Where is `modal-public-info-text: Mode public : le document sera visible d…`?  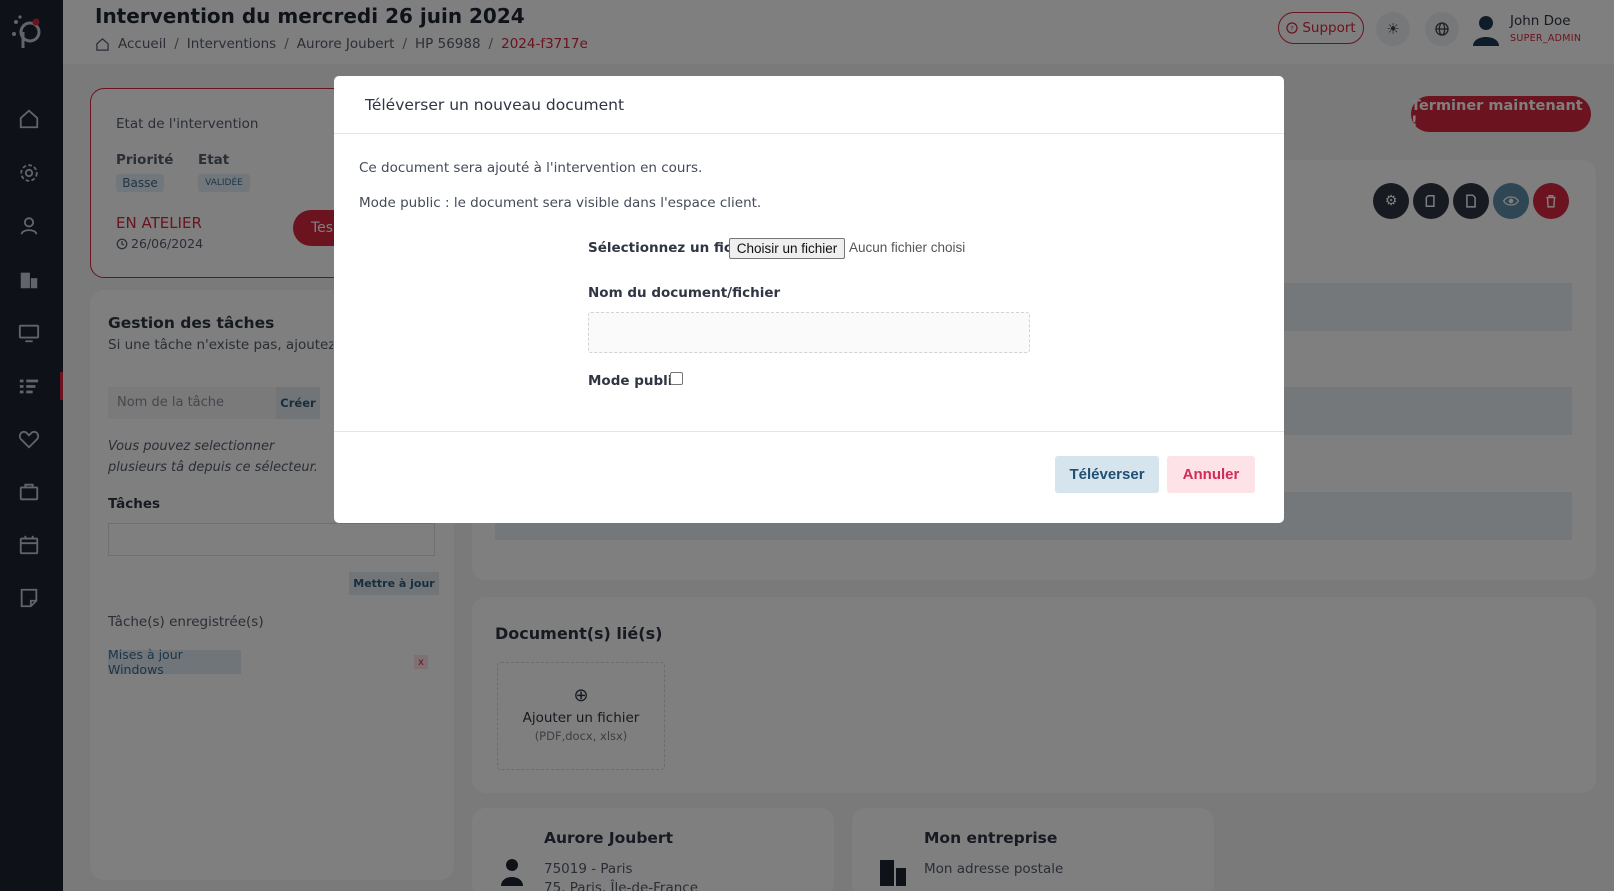 modal-public-info-text: Mode public : le document sera visible d… is located at coordinates (560, 203).